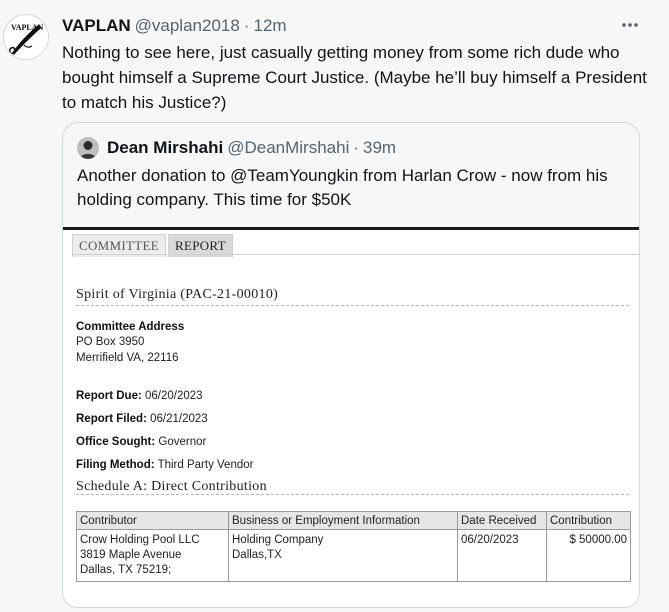  Describe the element at coordinates (165, 465) in the screenshot. I see `filing-method: Filing Method: Third Party Vendor` at that location.